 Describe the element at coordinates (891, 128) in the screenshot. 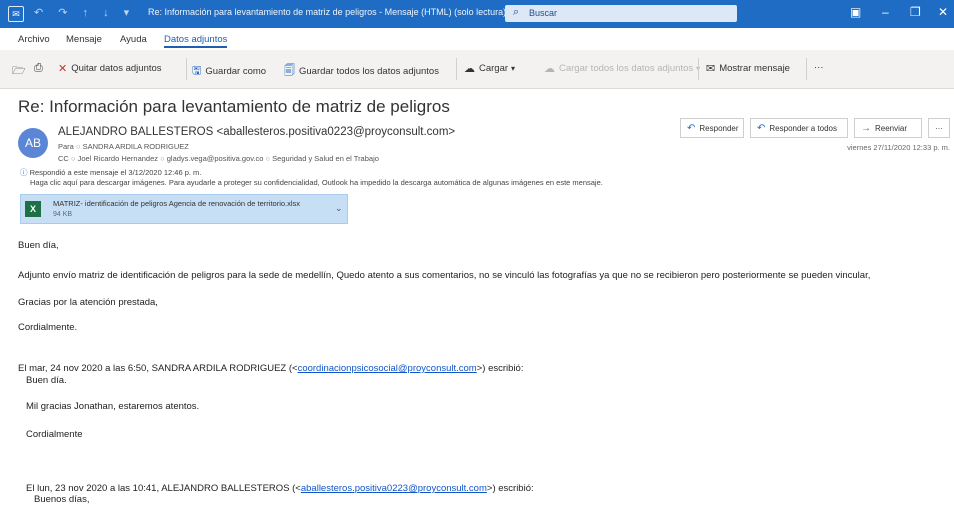

I see `forward-label: Reenviar` at that location.